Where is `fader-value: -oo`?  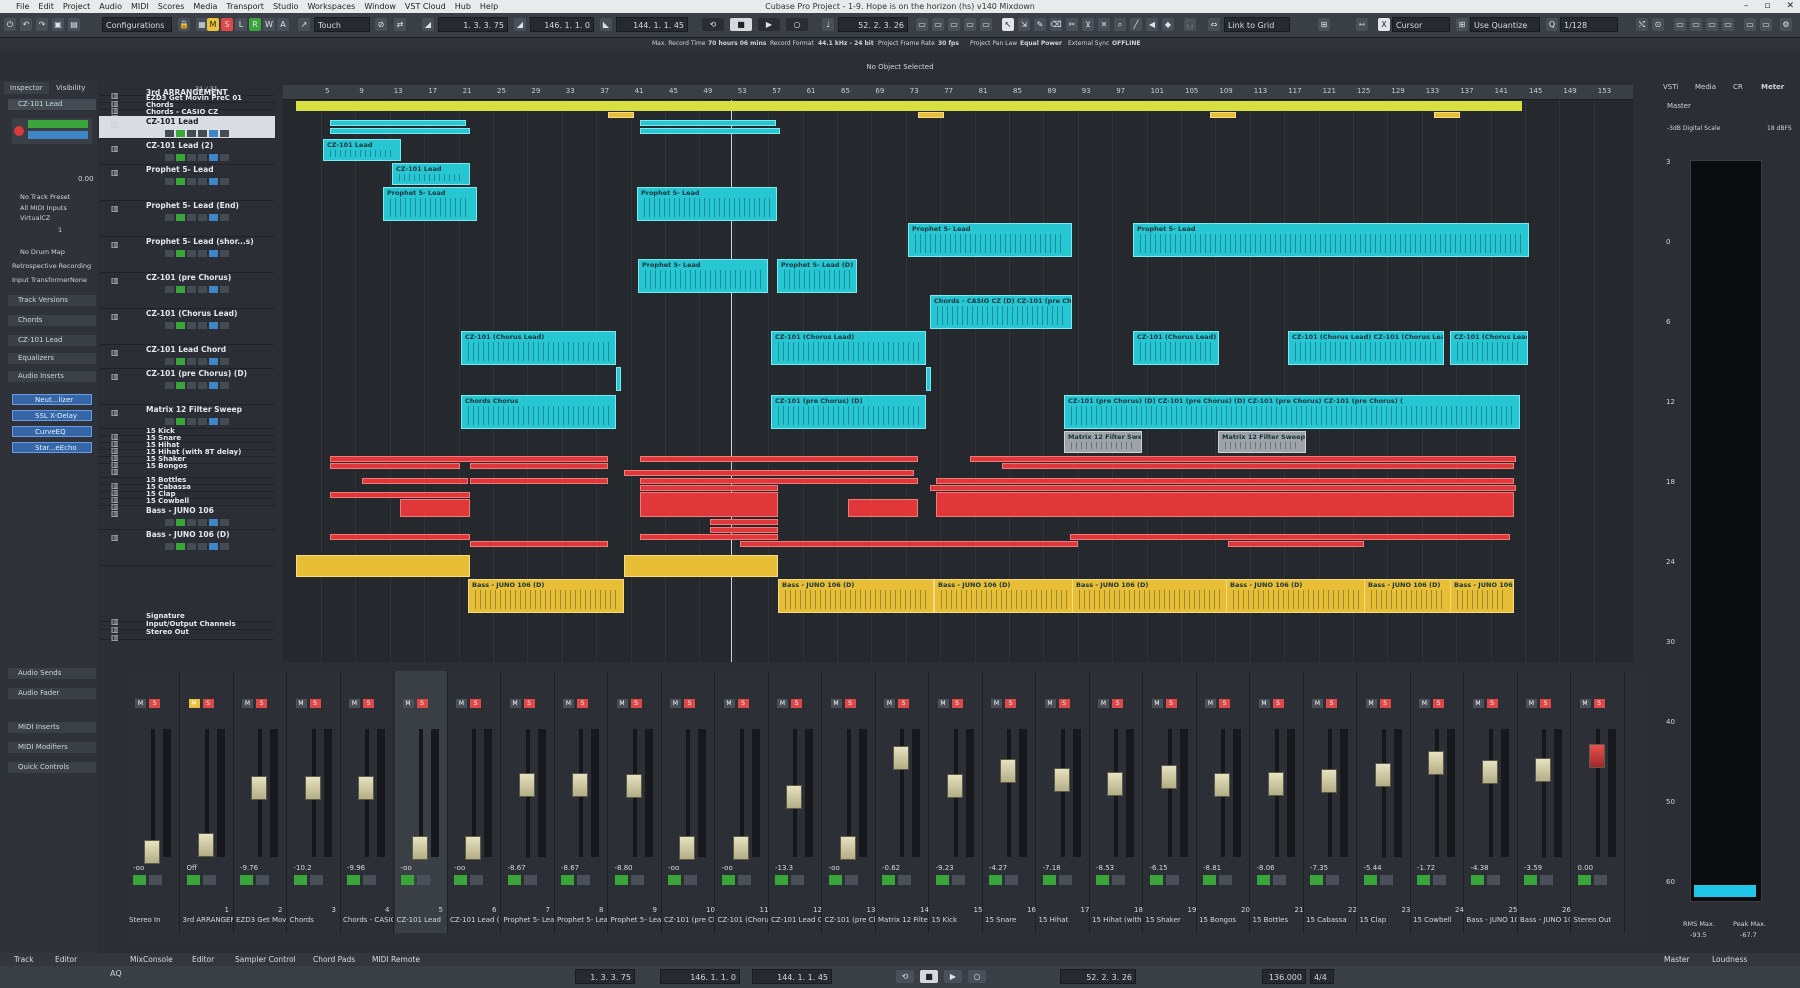
fader-value: -oo is located at coordinates (834, 868).